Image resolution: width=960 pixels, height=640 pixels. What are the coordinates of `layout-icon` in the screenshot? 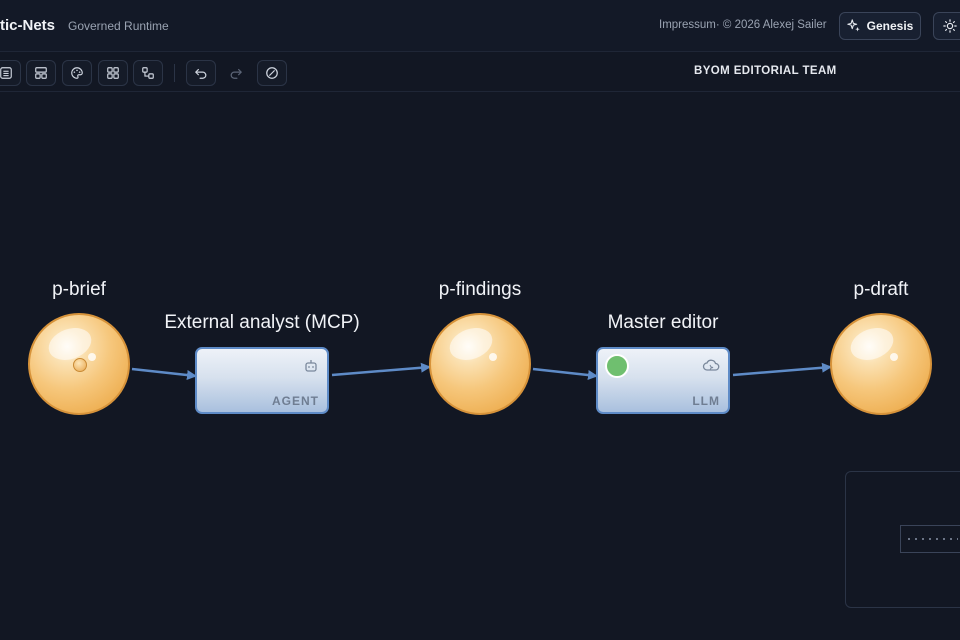 It's located at (41, 73).